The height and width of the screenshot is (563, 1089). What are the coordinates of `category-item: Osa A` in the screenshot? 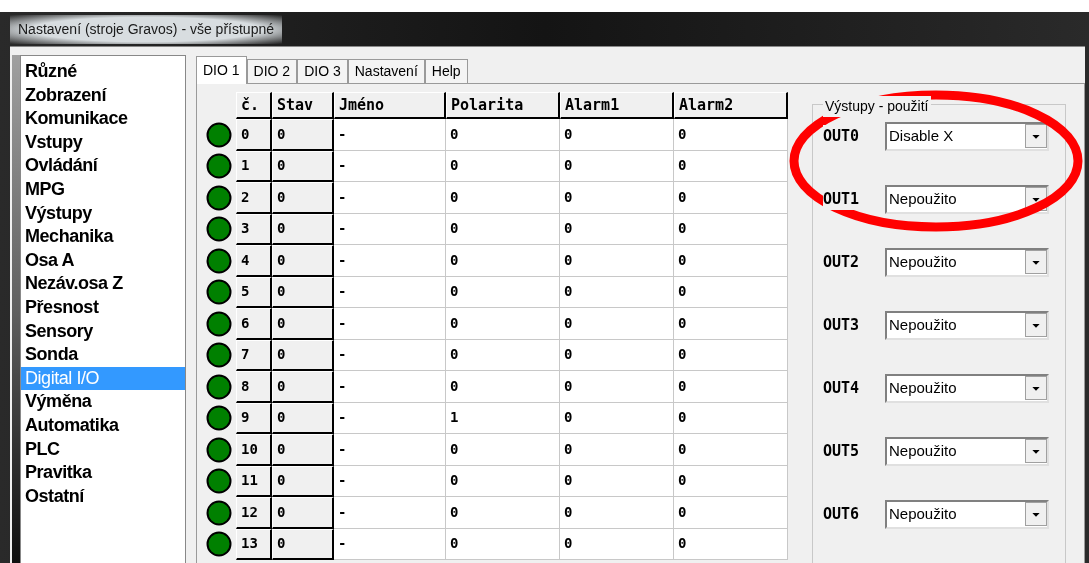 It's located at (103, 260).